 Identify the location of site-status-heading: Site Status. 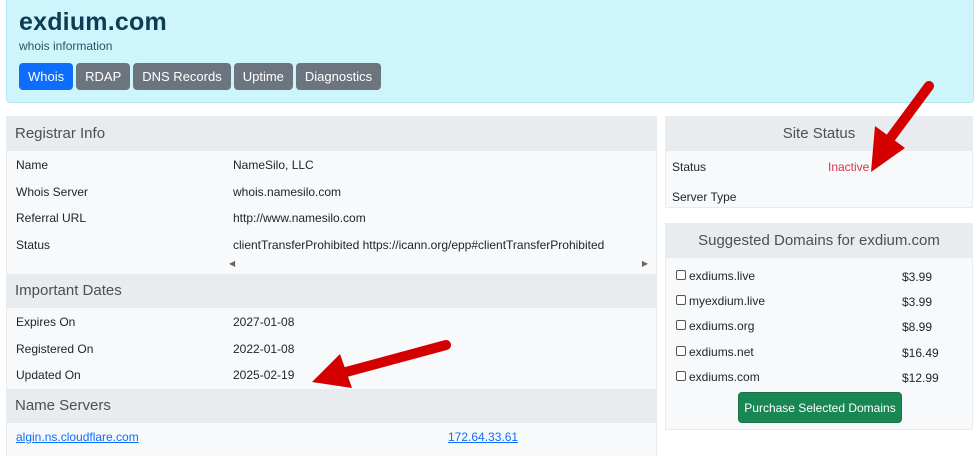
(819, 134).